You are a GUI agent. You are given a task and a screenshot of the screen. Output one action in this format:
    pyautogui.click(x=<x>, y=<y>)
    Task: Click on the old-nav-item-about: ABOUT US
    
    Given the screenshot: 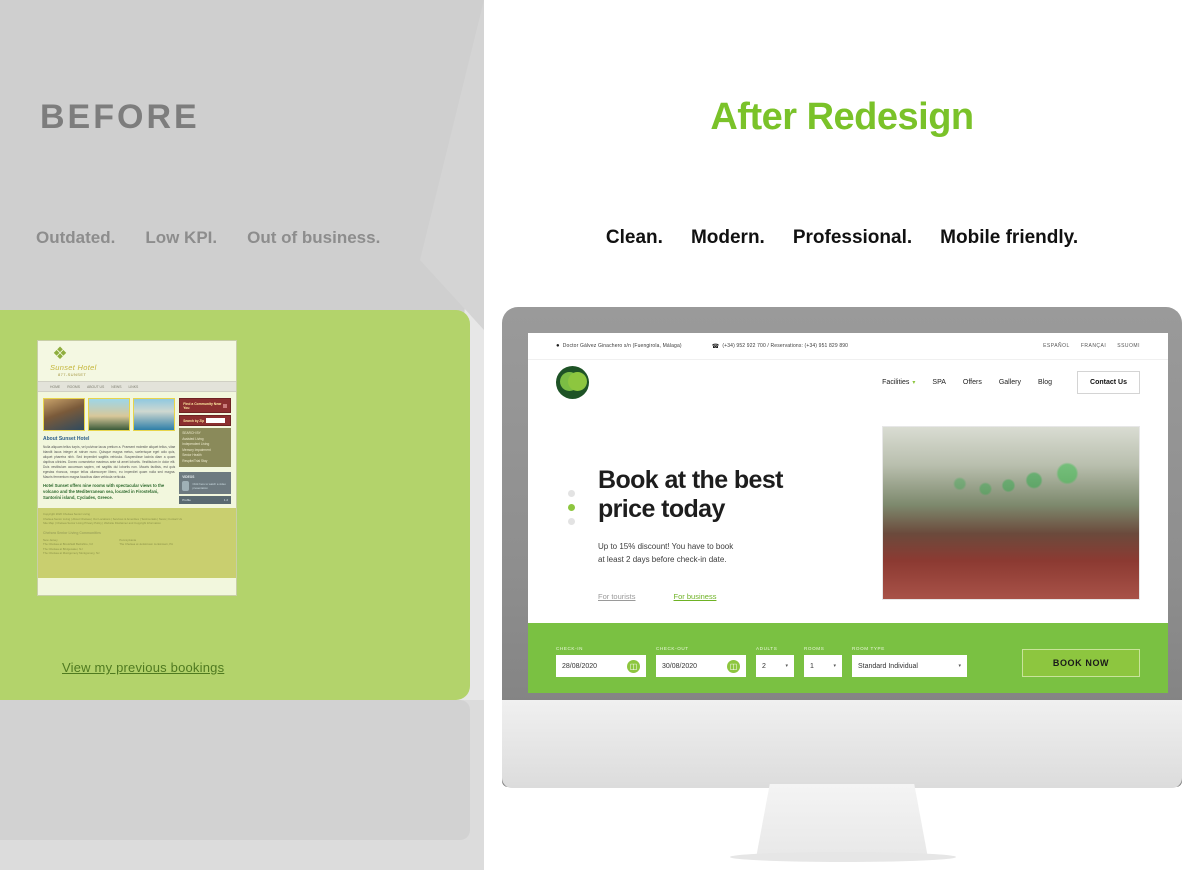 What is the action you would take?
    pyautogui.click(x=95, y=387)
    